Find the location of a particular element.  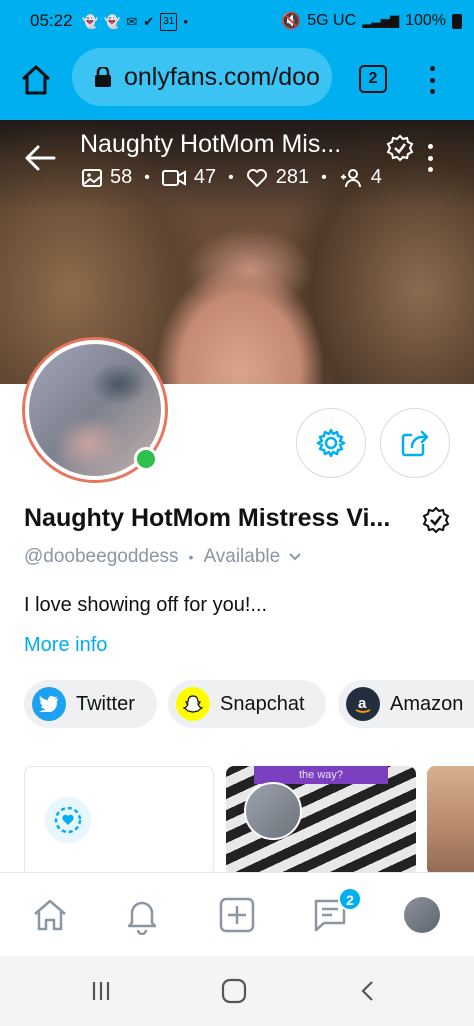

likes-stat: 281 is located at coordinates (277, 177).